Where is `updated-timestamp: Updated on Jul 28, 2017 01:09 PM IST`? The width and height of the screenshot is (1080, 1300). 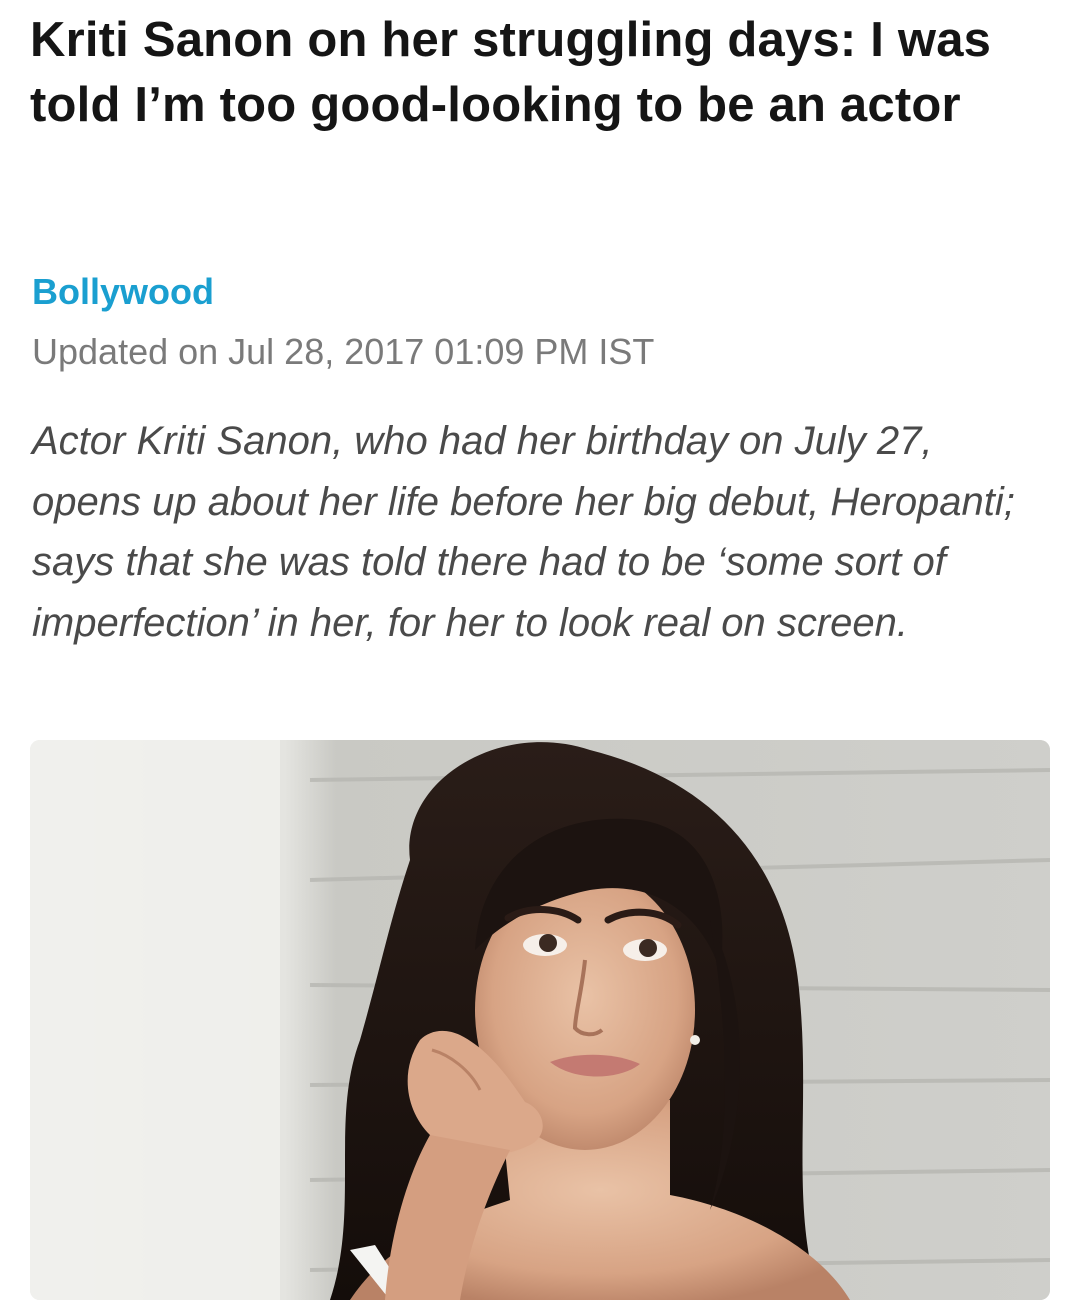 updated-timestamp: Updated on Jul 28, 2017 01:09 PM IST is located at coordinates (343, 351).